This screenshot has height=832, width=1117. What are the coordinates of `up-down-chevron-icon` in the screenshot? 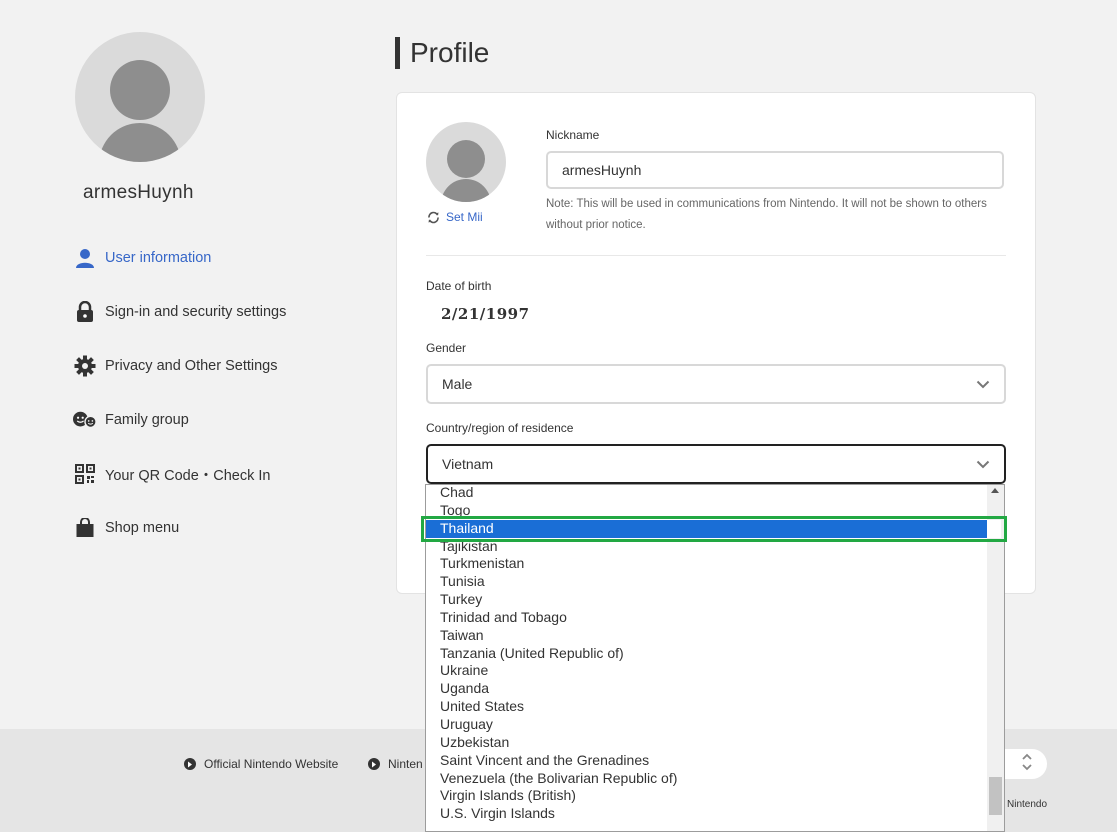 It's located at (1027, 764).